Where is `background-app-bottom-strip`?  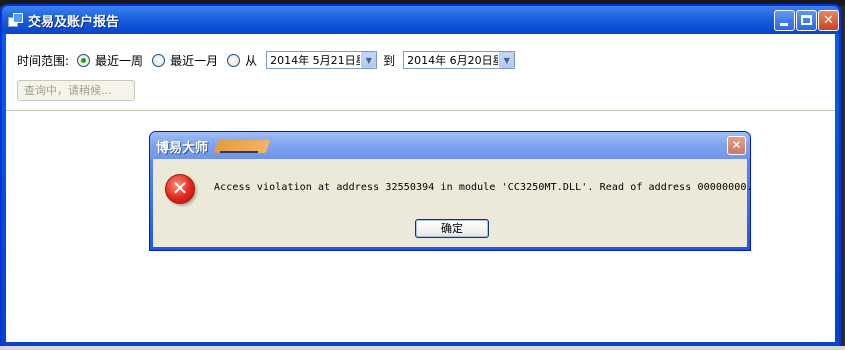 background-app-bottom-strip is located at coordinates (422, 348).